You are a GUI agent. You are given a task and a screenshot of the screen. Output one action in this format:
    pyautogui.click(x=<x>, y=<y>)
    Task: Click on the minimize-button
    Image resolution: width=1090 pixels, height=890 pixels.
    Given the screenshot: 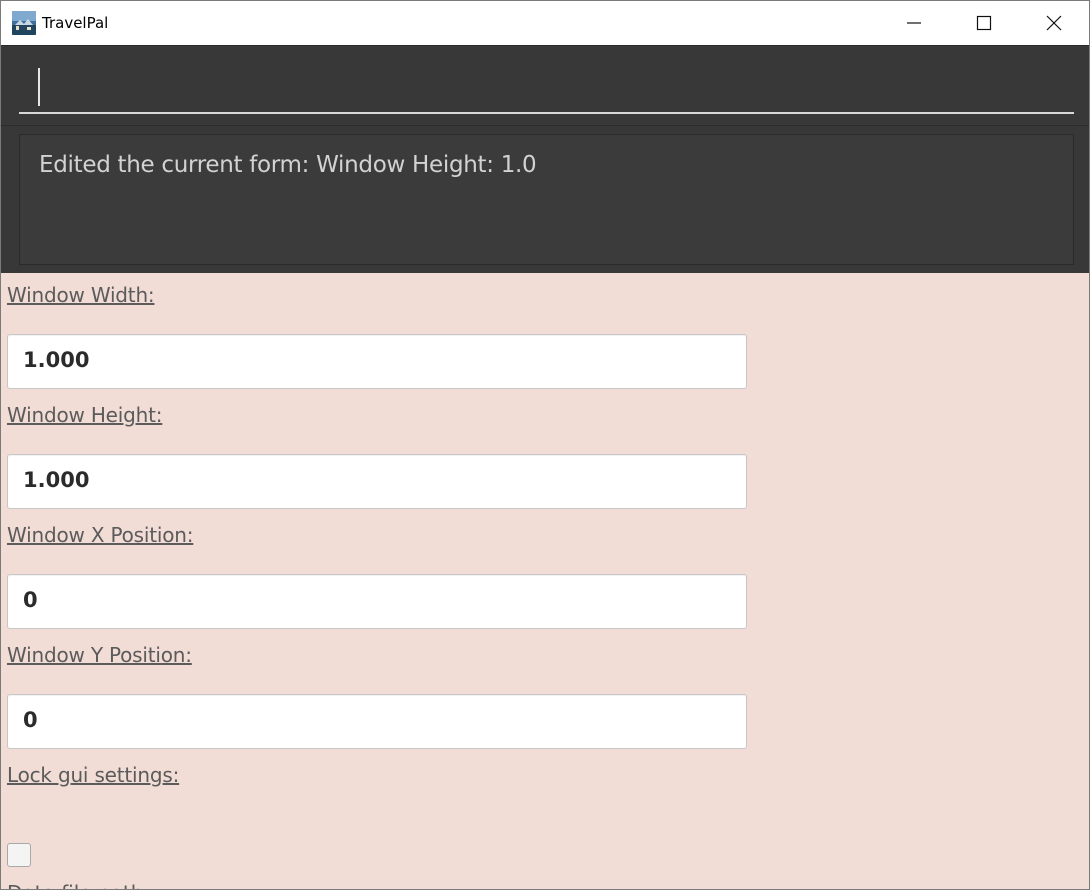 What is the action you would take?
    pyautogui.click(x=914, y=23)
    